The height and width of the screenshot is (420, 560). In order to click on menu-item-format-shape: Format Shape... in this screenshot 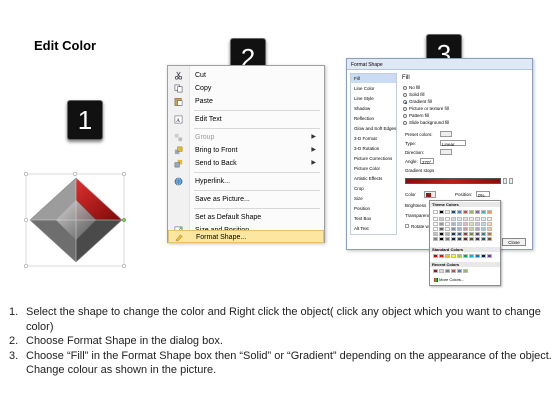, I will do `click(246, 236)`.